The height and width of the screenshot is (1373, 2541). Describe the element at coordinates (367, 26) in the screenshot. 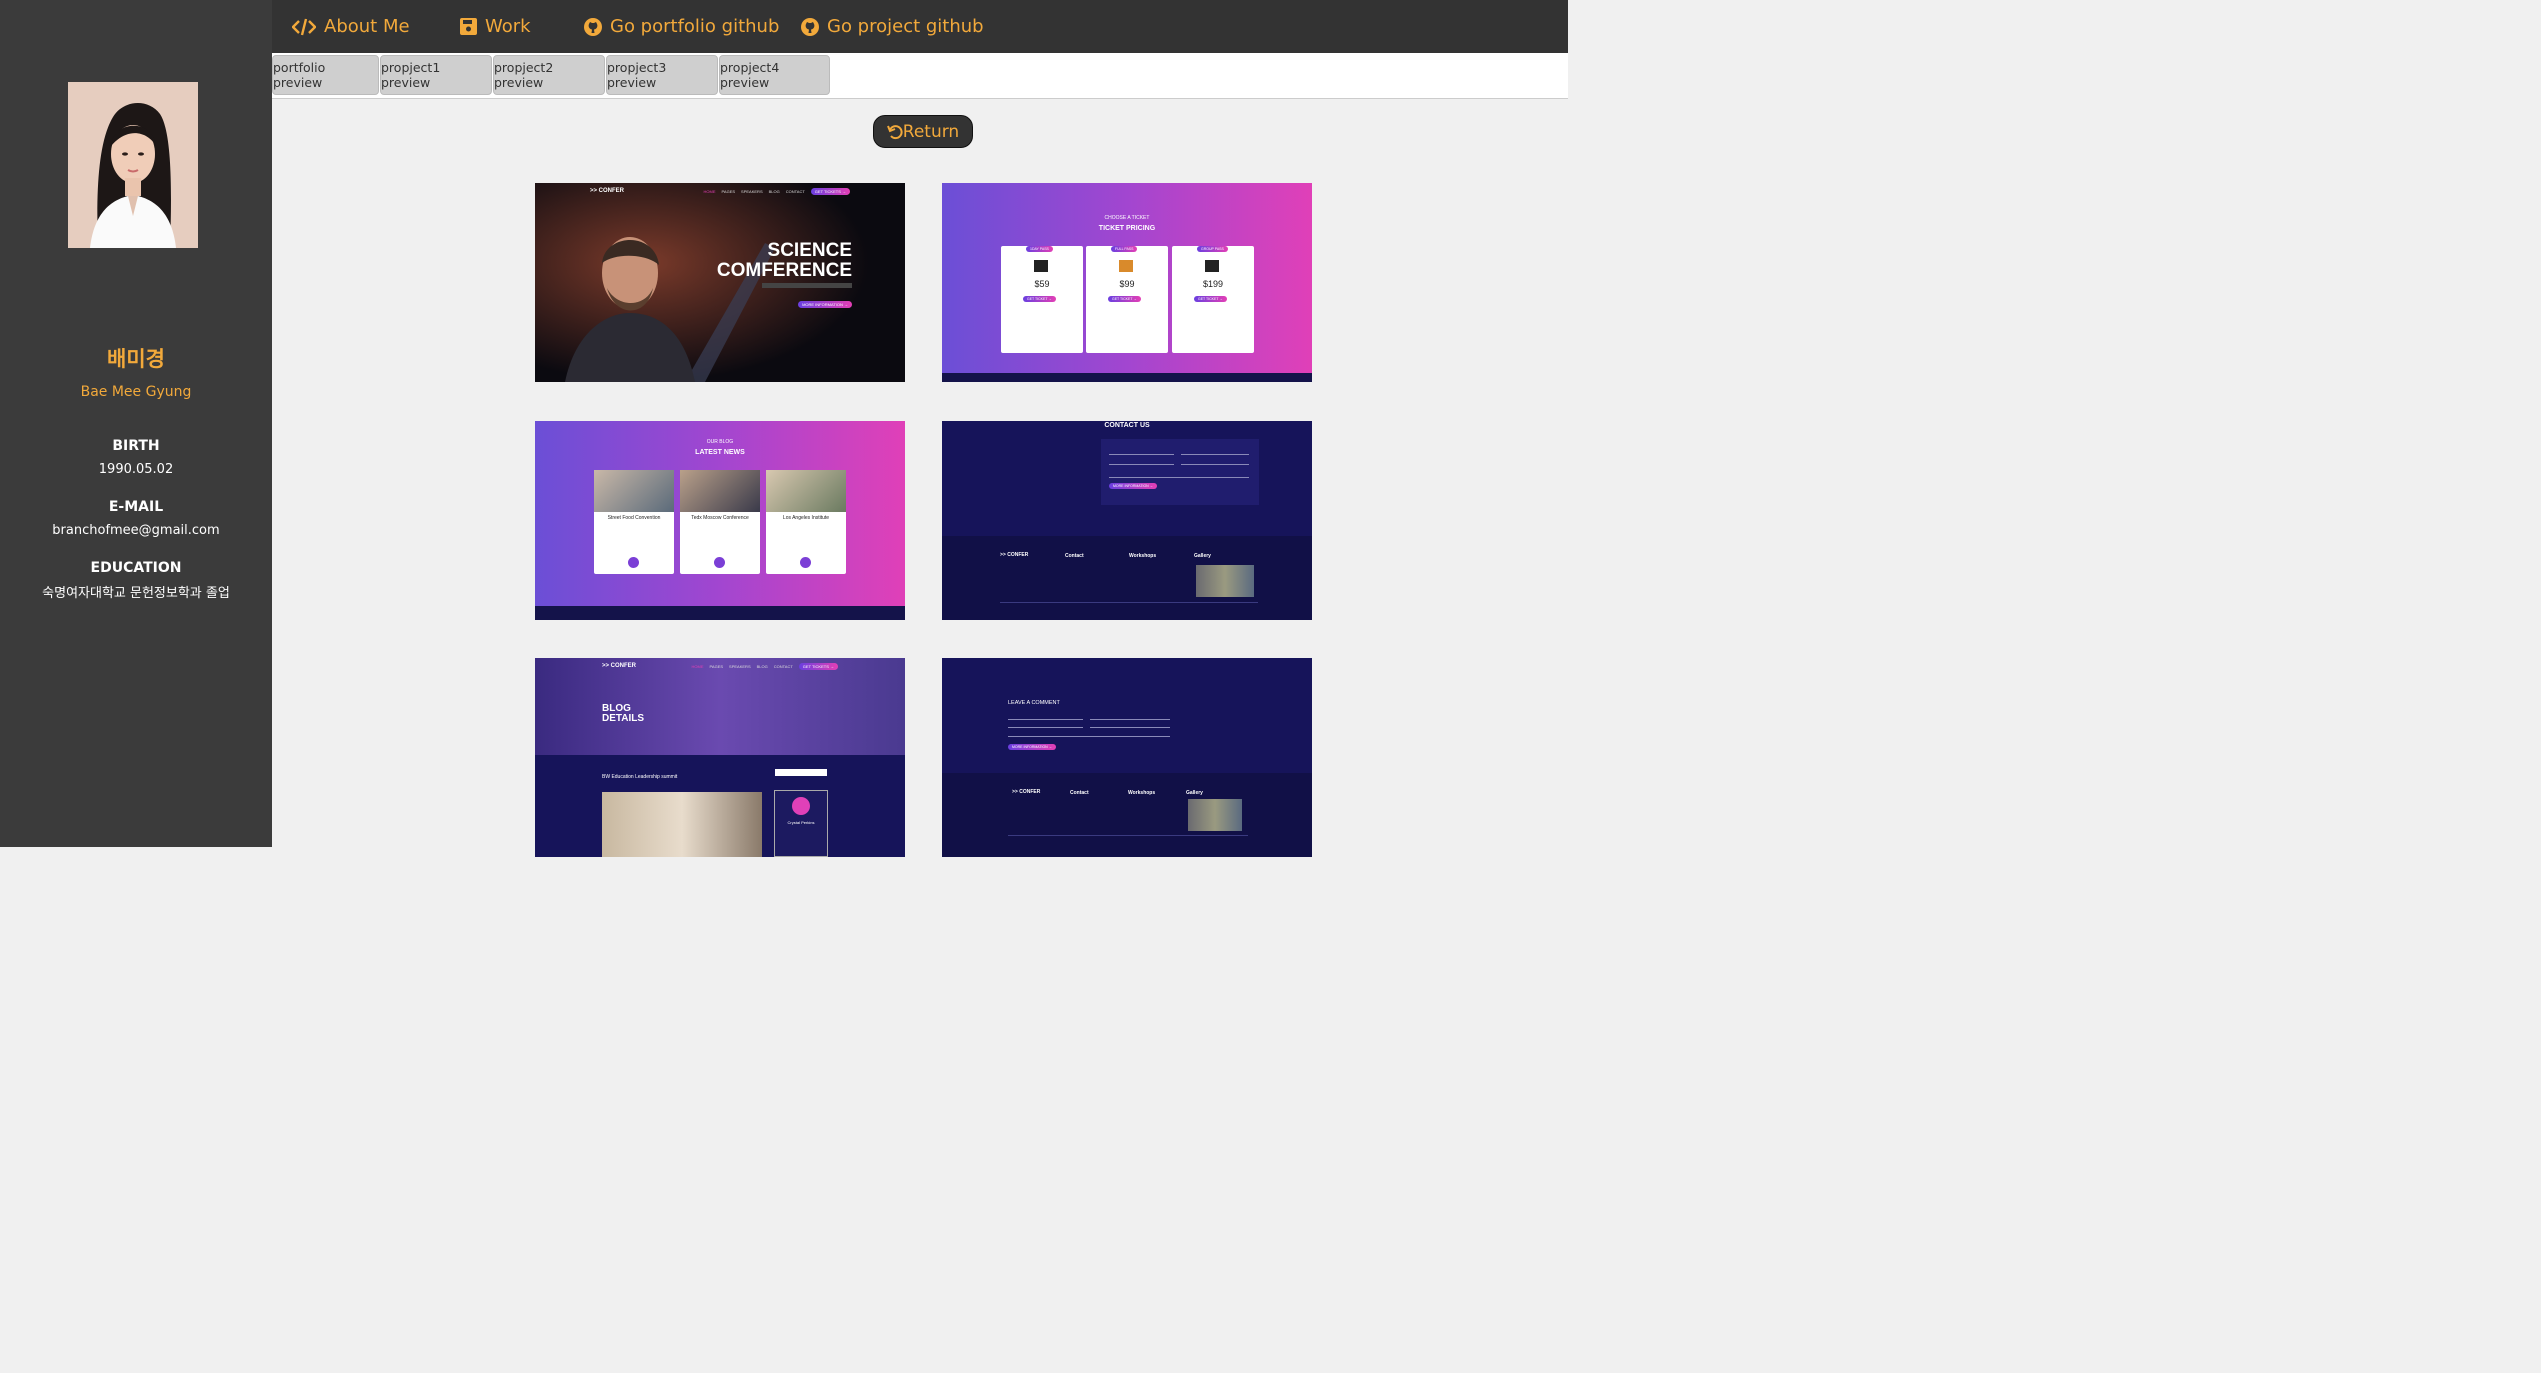

I see `nav-about-label: About Me` at that location.